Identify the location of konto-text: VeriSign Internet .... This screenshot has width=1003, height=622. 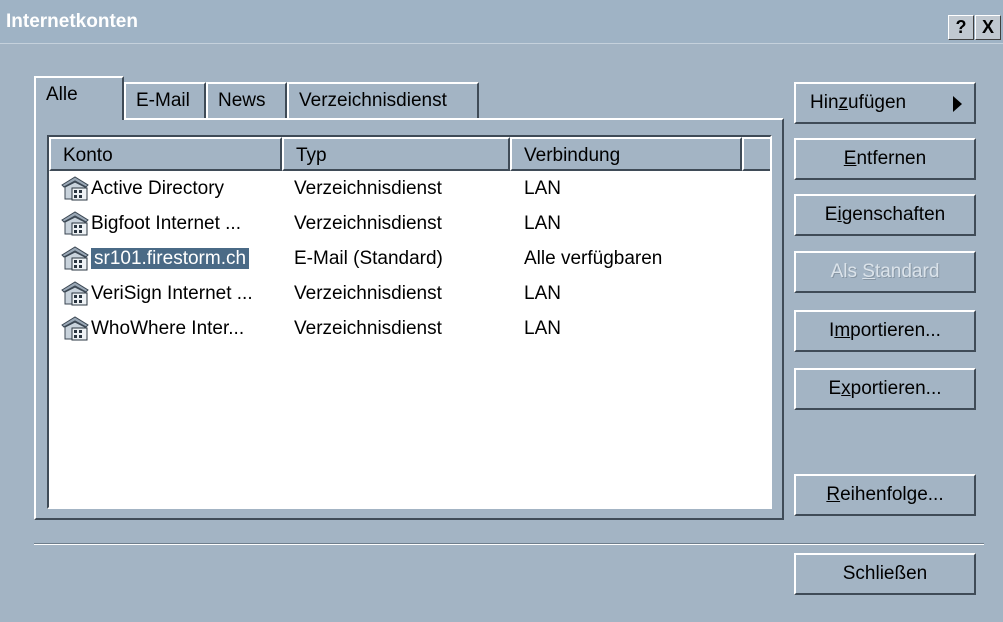
(172, 293).